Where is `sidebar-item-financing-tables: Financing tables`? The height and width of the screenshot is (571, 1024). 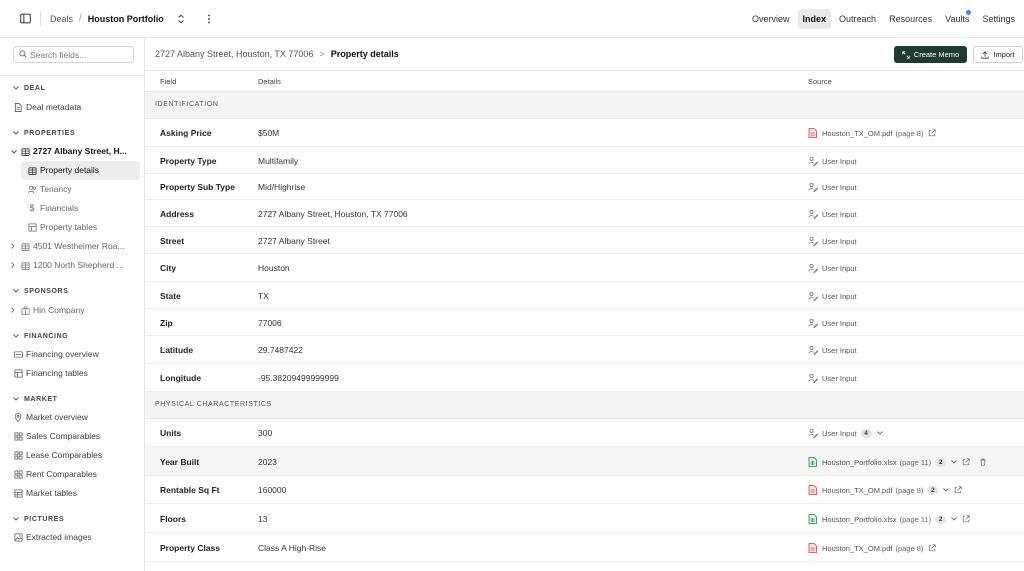 sidebar-item-financing-tables: Financing tables is located at coordinates (50, 373).